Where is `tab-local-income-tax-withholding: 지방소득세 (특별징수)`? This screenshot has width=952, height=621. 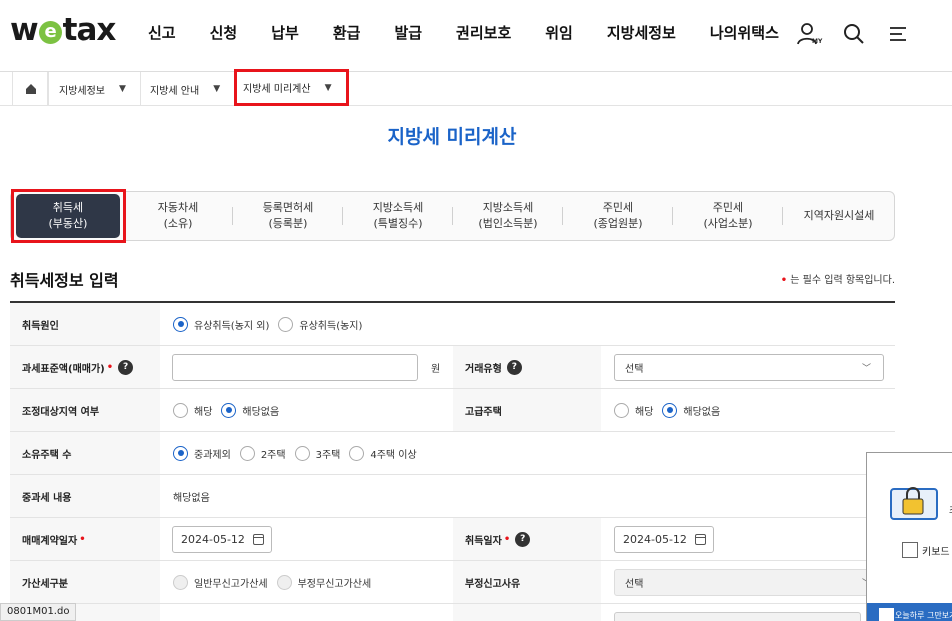 tab-local-income-tax-withholding: 지방소득세 (특별징수) is located at coordinates (398, 216).